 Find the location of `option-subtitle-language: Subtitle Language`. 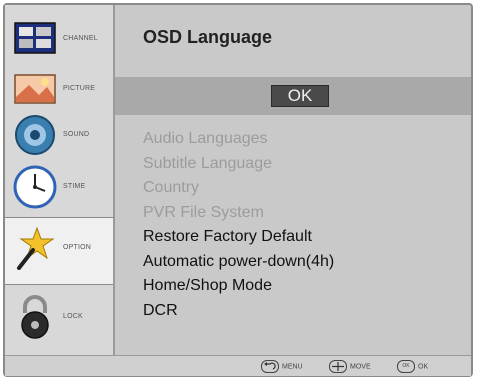

option-subtitle-language: Subtitle Language is located at coordinates (207, 163).